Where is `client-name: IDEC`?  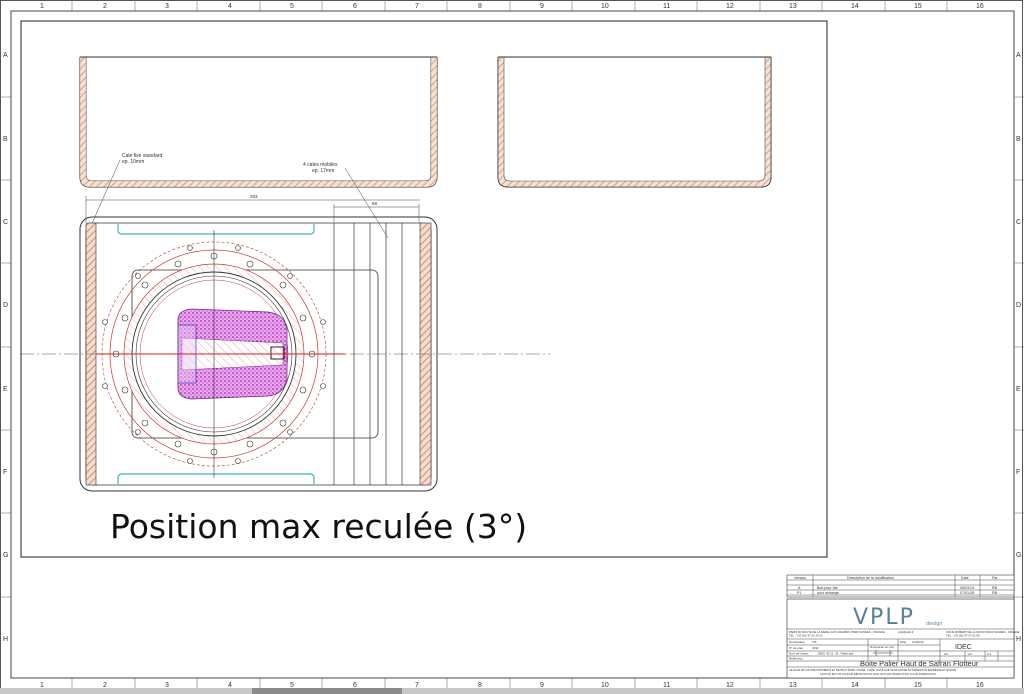
client-name: IDEC is located at coordinates (963, 647).